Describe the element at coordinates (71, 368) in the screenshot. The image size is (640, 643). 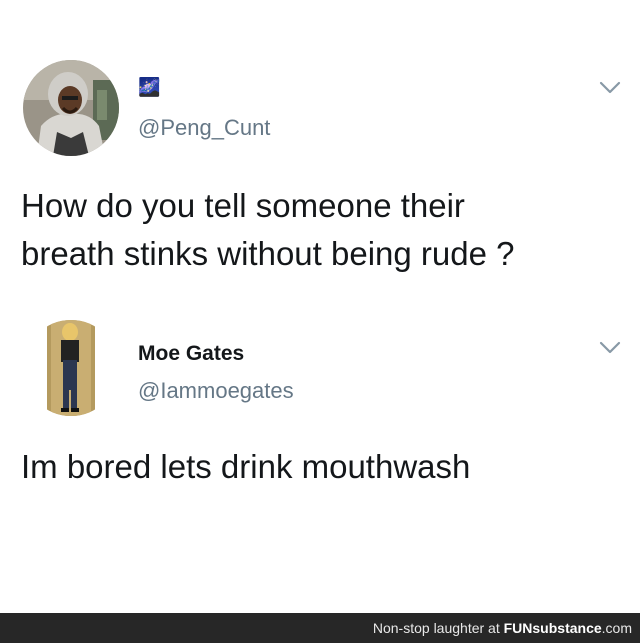
I see `moe-avatar` at that location.